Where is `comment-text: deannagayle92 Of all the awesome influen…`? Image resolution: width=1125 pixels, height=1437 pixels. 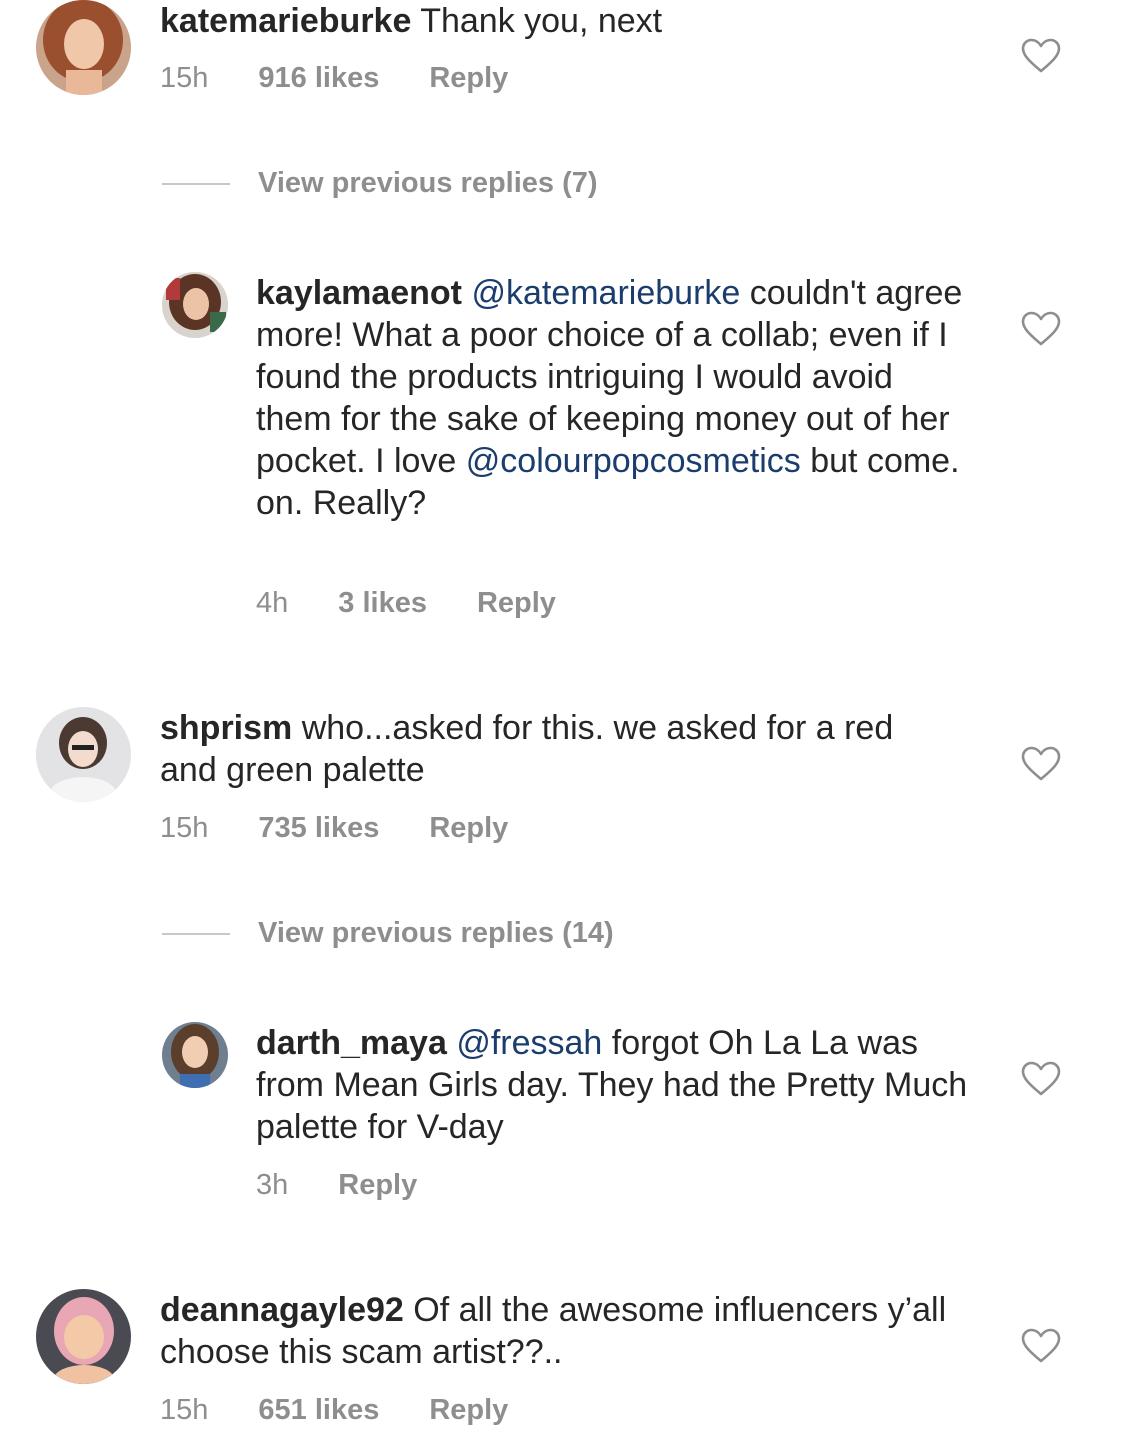
comment-text: deannagayle92 Of all the awesome influen… is located at coordinates (553, 1331).